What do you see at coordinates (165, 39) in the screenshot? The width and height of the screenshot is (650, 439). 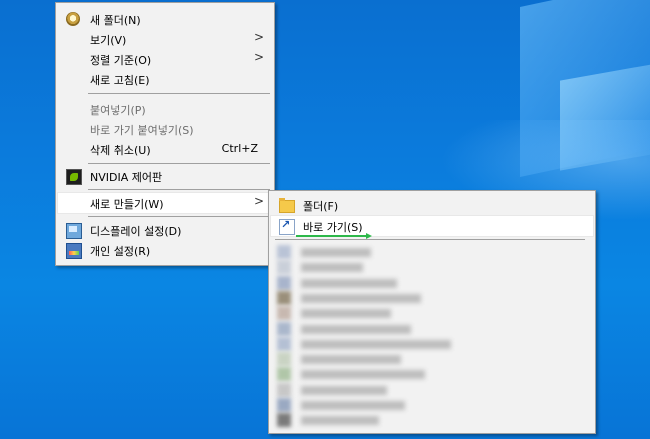 I see `menu-item-view: 보기(V) >` at bounding box center [165, 39].